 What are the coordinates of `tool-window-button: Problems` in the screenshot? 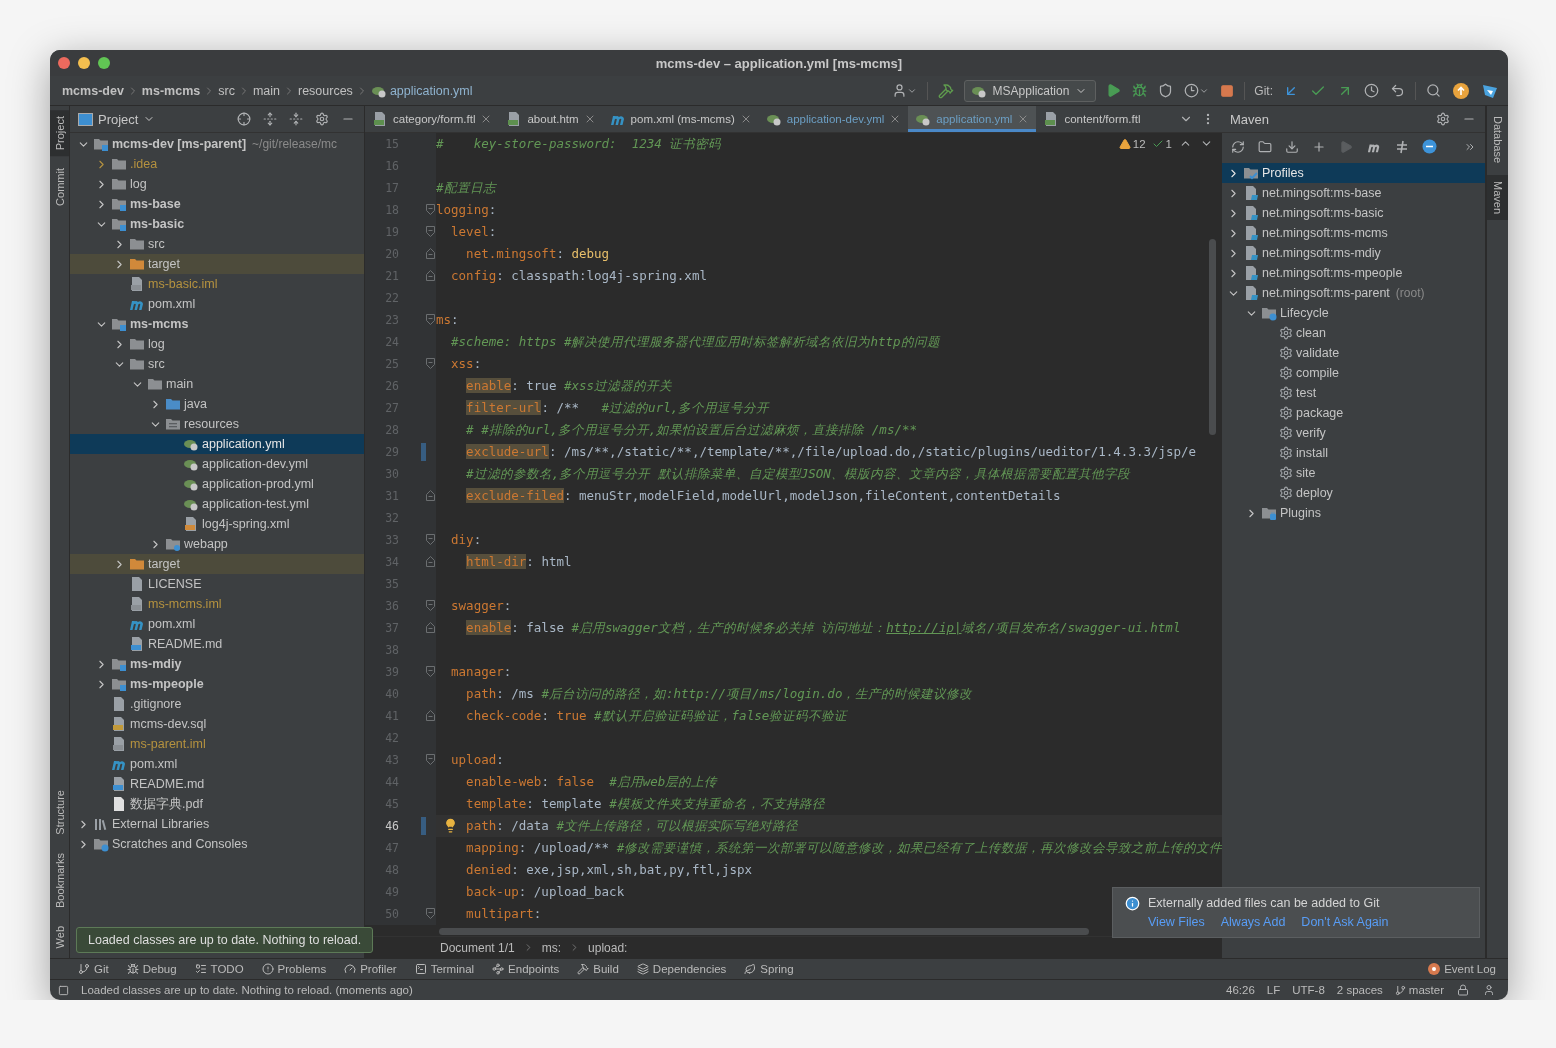 It's located at (294, 969).